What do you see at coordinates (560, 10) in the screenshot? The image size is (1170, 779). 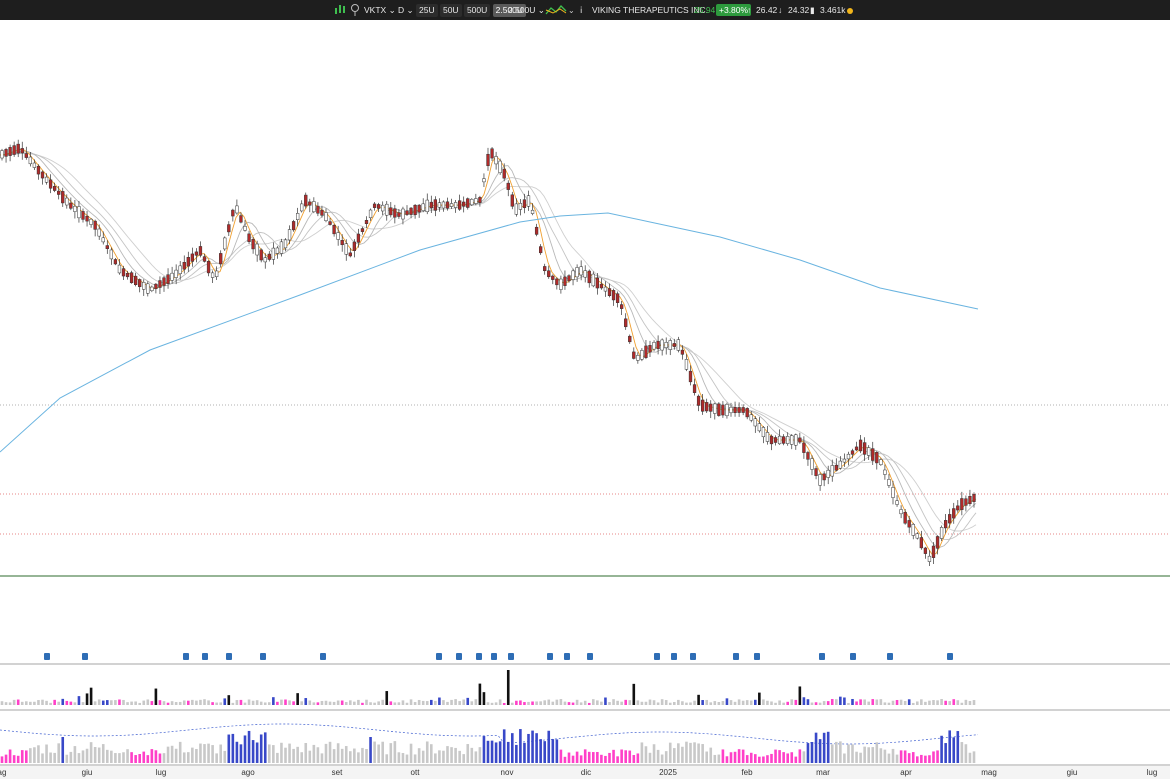 I see `indicator-icon: ⌄` at bounding box center [560, 10].